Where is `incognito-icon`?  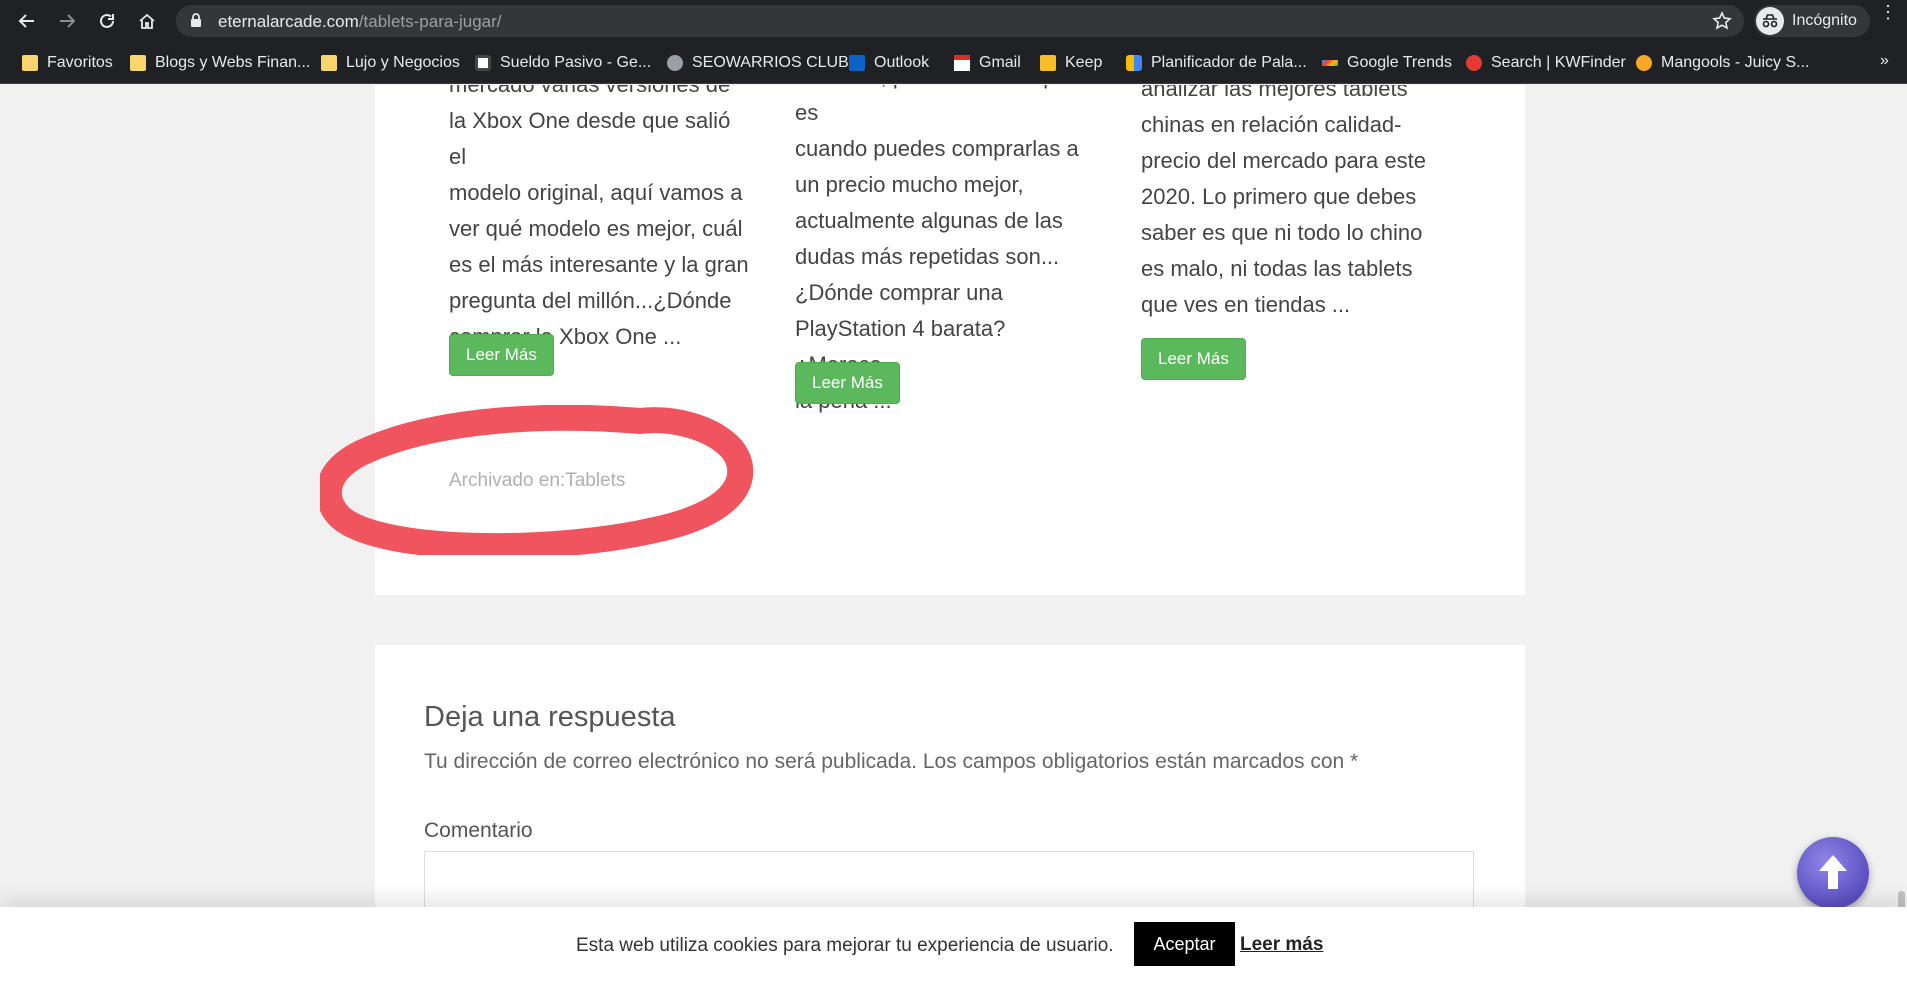 incognito-icon is located at coordinates (1770, 21).